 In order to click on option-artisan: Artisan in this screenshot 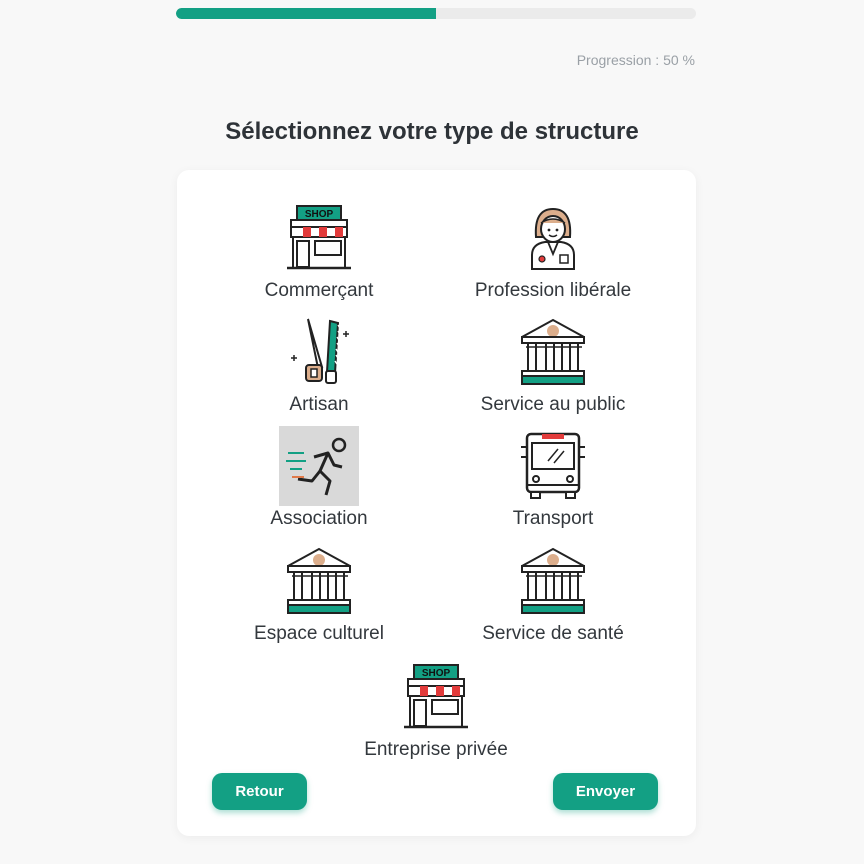, I will do `click(319, 368)`.